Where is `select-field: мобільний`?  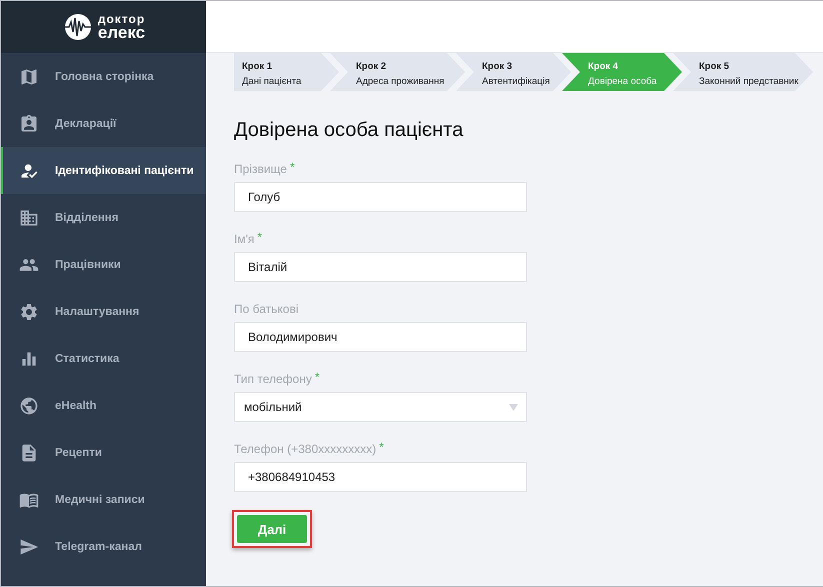
select-field: мобільний is located at coordinates (380, 407).